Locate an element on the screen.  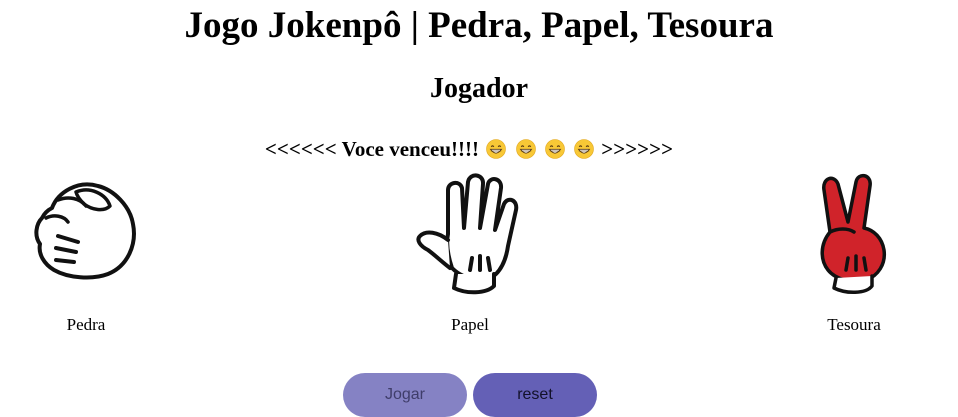
player-heading: Jogador is located at coordinates (479, 88).